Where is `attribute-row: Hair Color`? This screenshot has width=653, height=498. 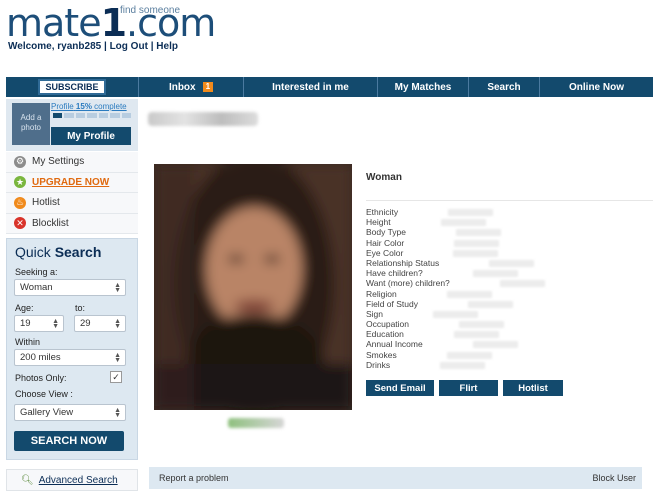 attribute-row: Hair Color is located at coordinates (455, 243).